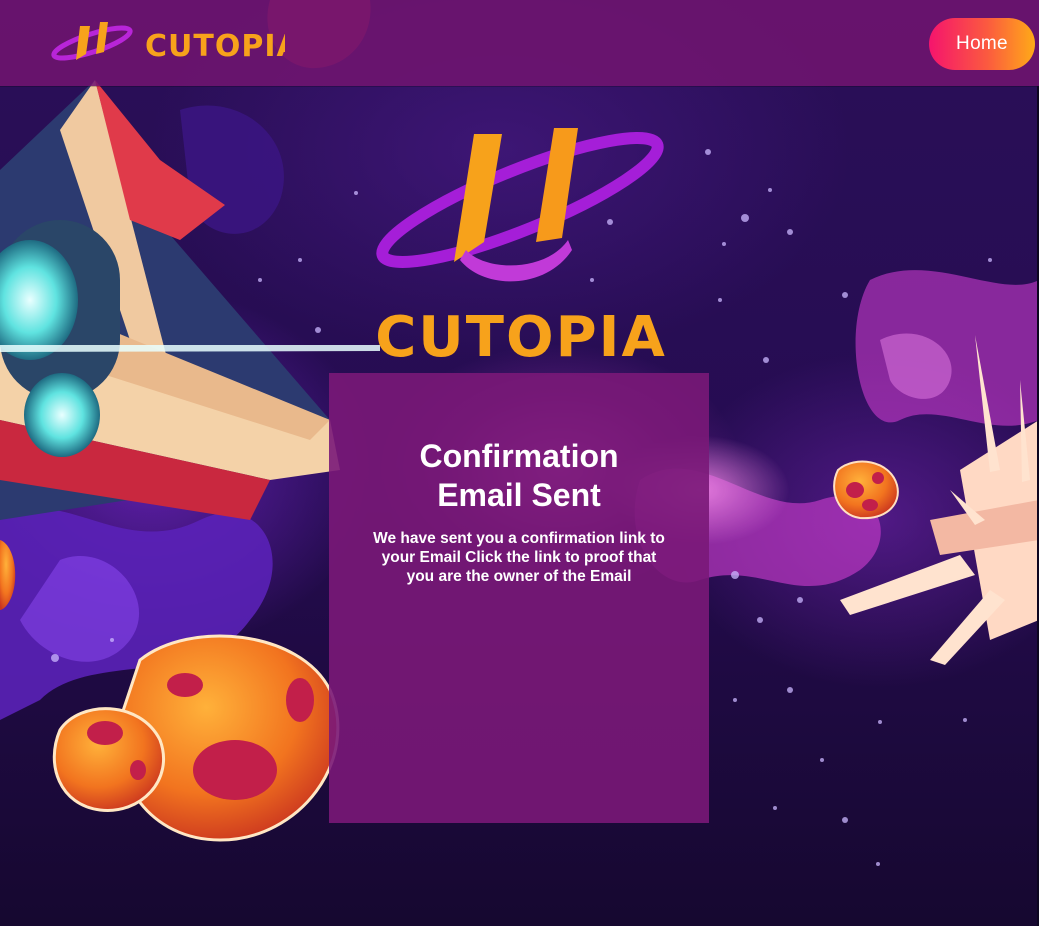 This screenshot has height=926, width=1039. Describe the element at coordinates (519, 476) in the screenshot. I see `confirmation-title: Confirmation Email Sent` at that location.